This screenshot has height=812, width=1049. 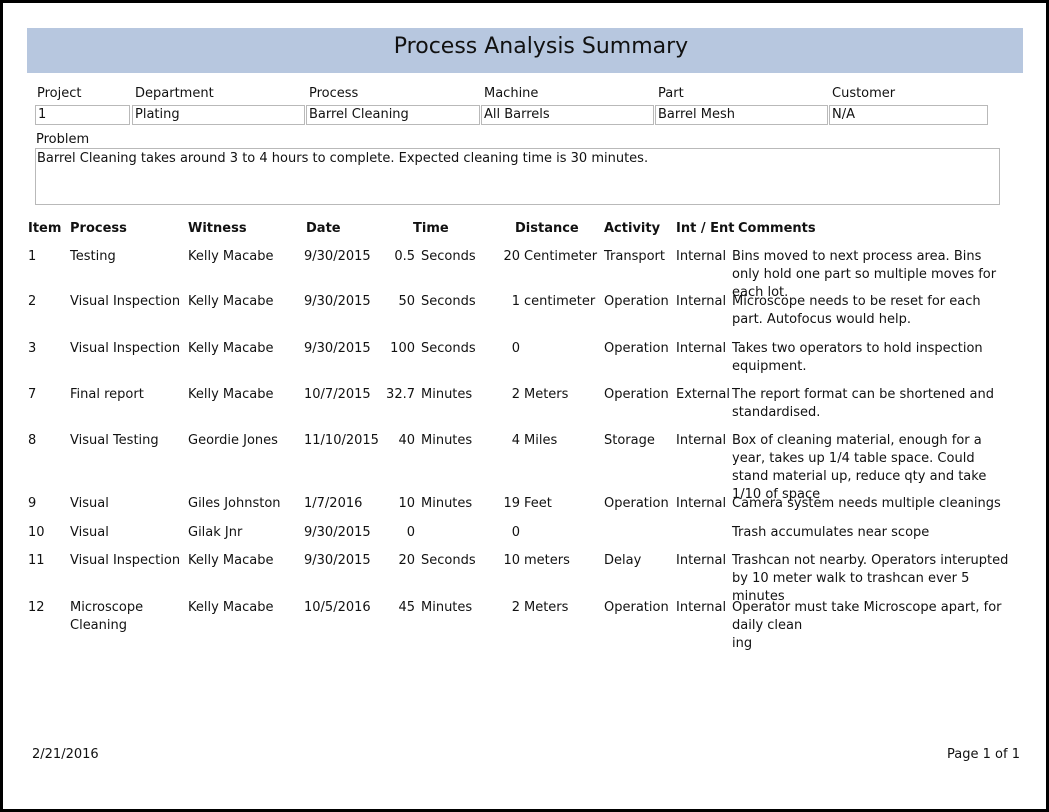 What do you see at coordinates (98, 228) in the screenshot?
I see `col-header-process: Process` at bounding box center [98, 228].